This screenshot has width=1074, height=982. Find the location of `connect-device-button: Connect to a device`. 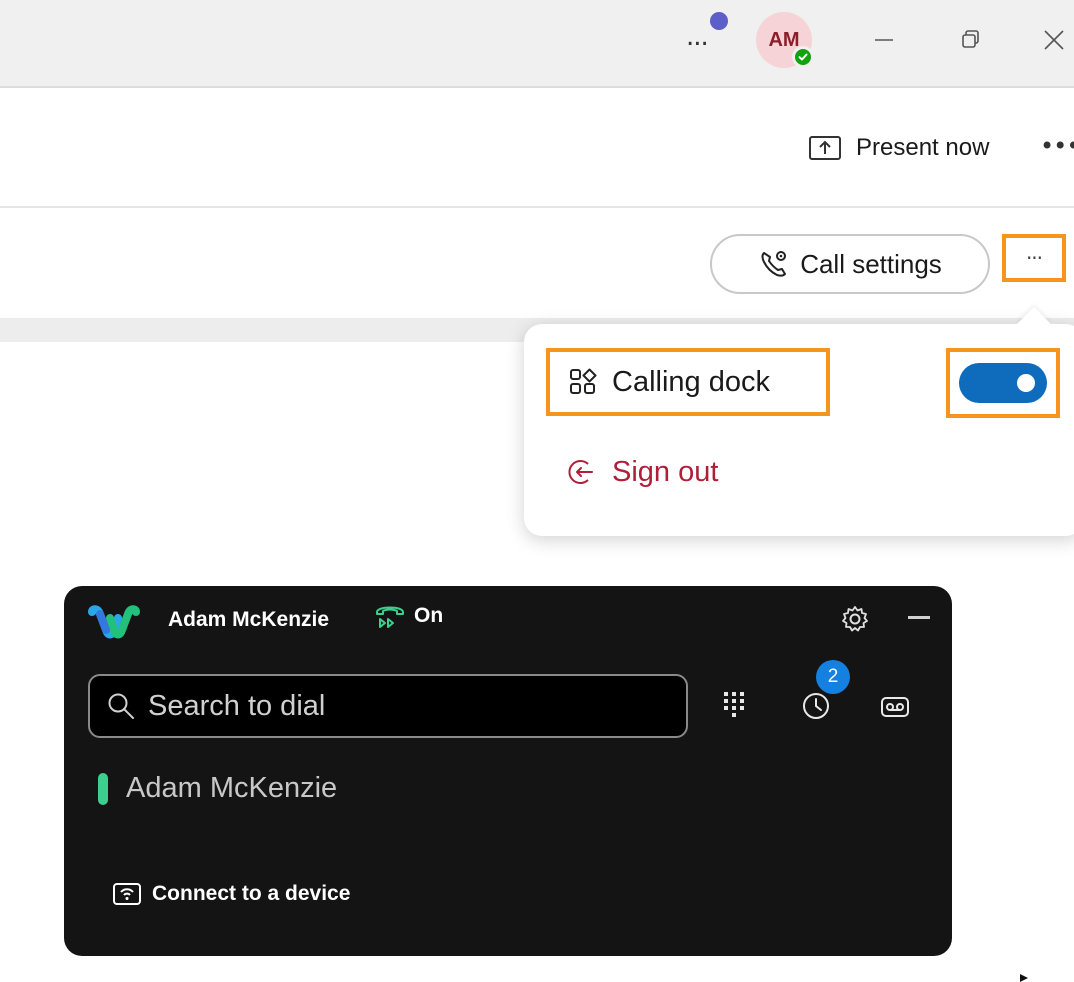

connect-device-button: Connect to a device is located at coordinates (231, 894).